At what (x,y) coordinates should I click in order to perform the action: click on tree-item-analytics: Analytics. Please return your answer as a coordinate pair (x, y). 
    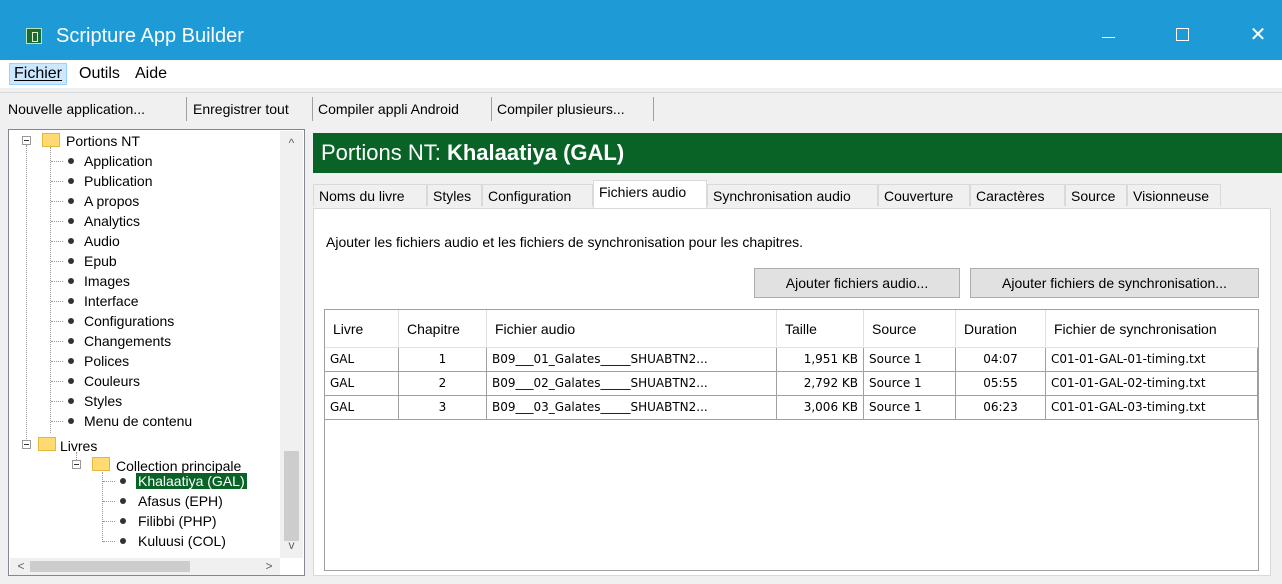
    Looking at the image, I should click on (112, 221).